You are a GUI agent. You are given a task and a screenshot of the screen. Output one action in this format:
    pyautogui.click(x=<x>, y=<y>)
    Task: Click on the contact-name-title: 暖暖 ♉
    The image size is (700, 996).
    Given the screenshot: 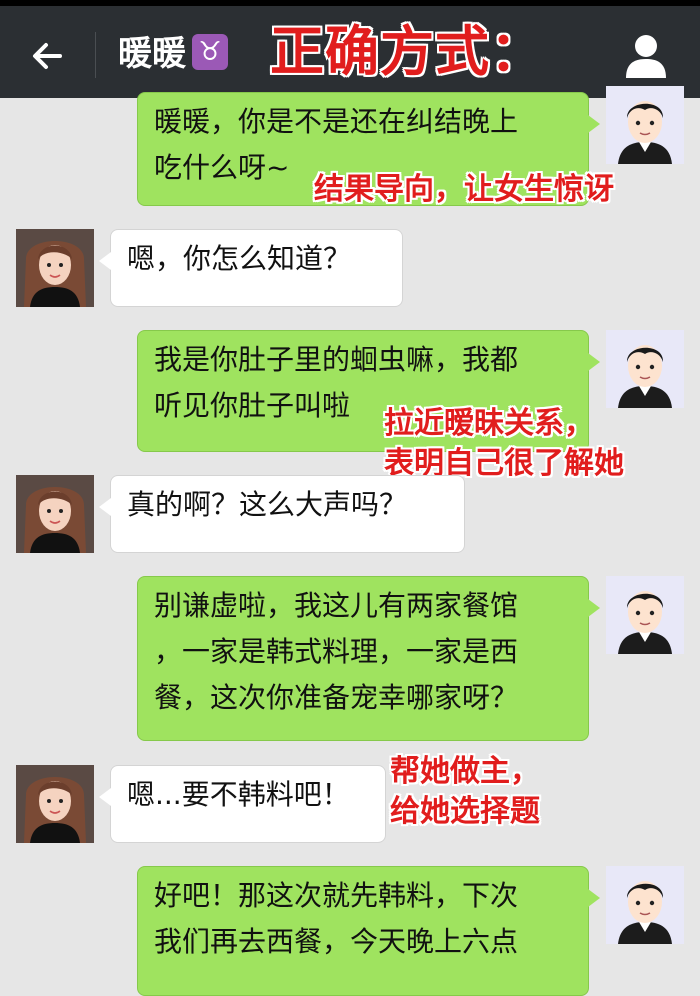 What is the action you would take?
    pyautogui.click(x=173, y=54)
    